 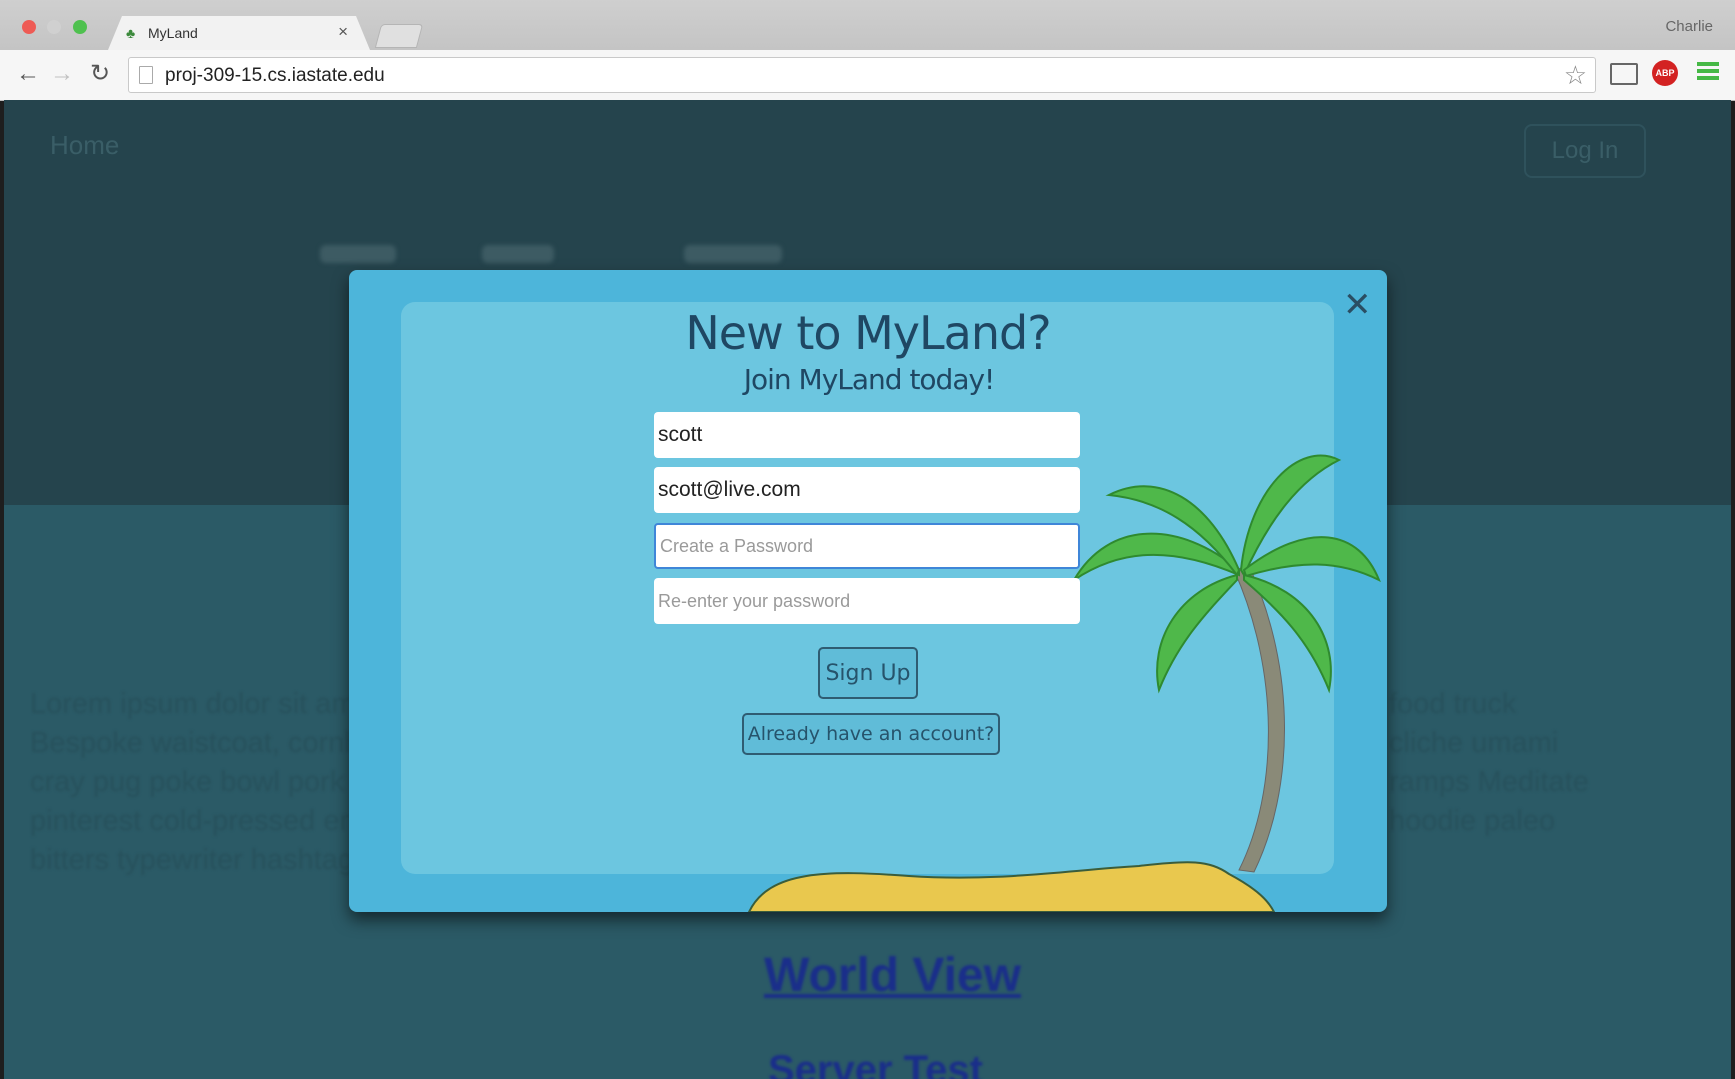 I want to click on tab-close-icon: ×, so click(x=343, y=32).